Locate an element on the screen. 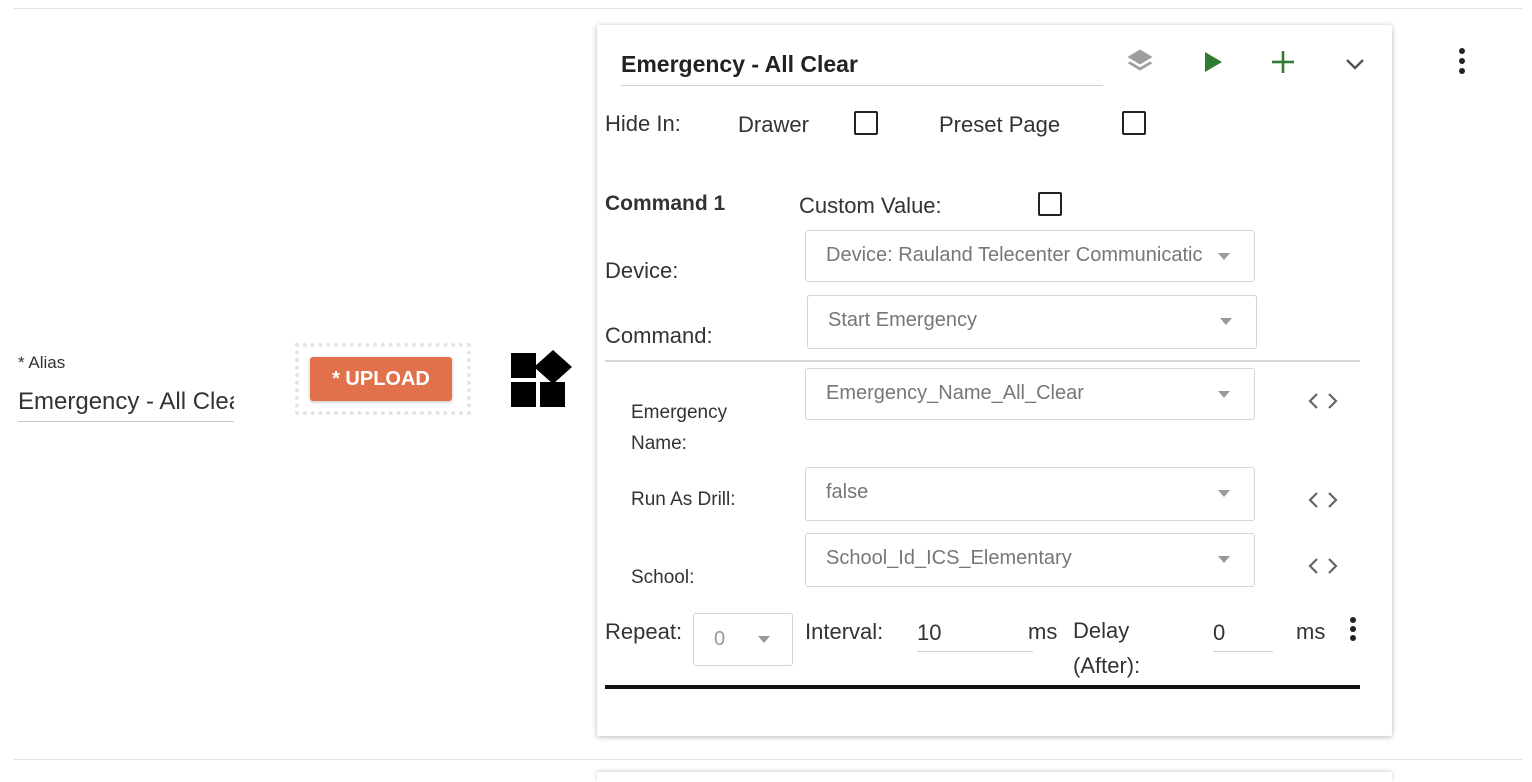  command-label: Command: is located at coordinates (659, 335).